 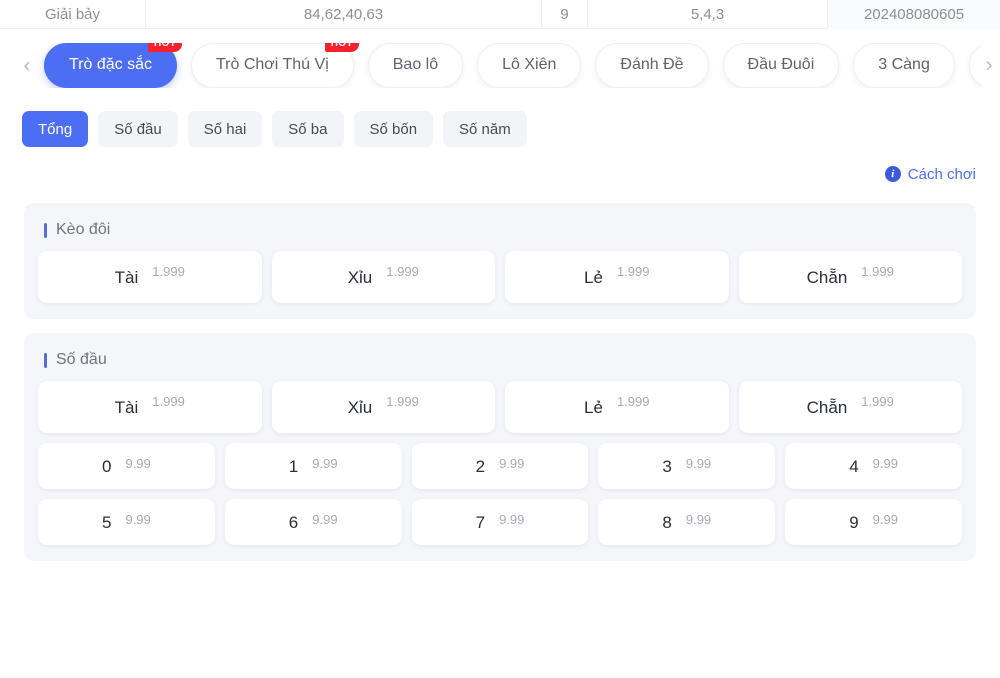 I want to click on section-title-label: Số đầu, so click(x=81, y=359).